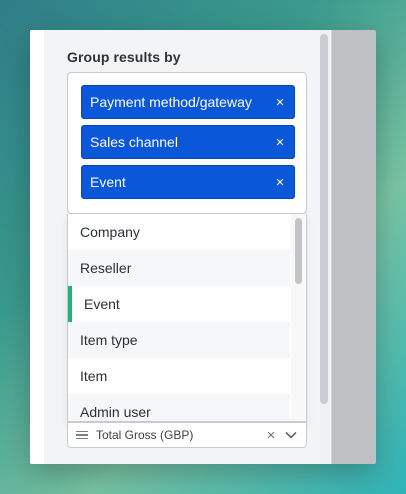  Describe the element at coordinates (179, 304) in the screenshot. I see `option-event: Event` at that location.